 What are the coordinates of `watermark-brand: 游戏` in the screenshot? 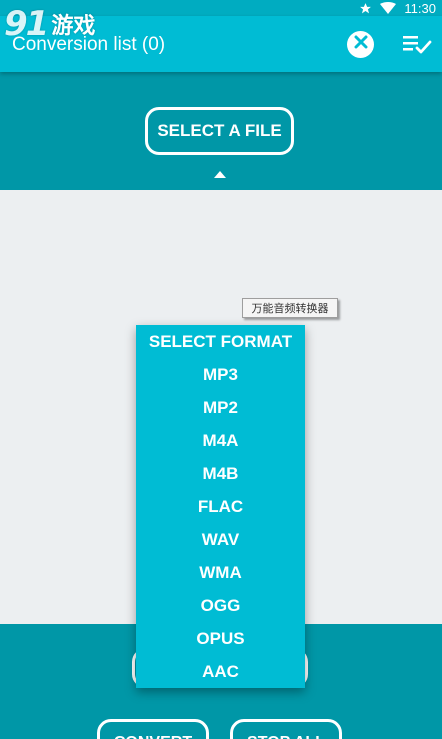 It's located at (73, 26).